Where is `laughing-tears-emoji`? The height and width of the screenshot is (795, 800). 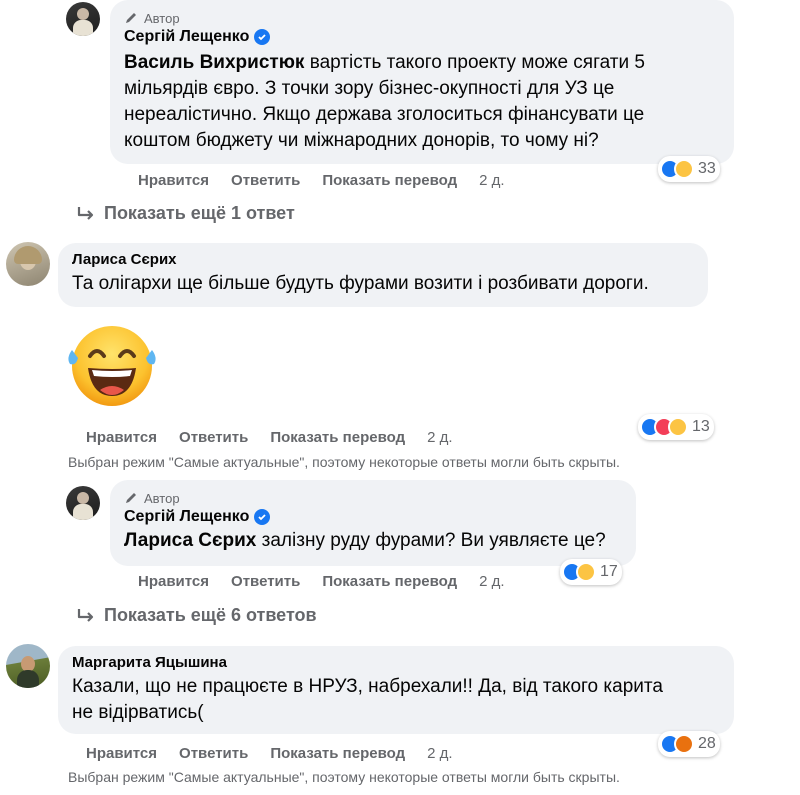 laughing-tears-emoji is located at coordinates (112, 366).